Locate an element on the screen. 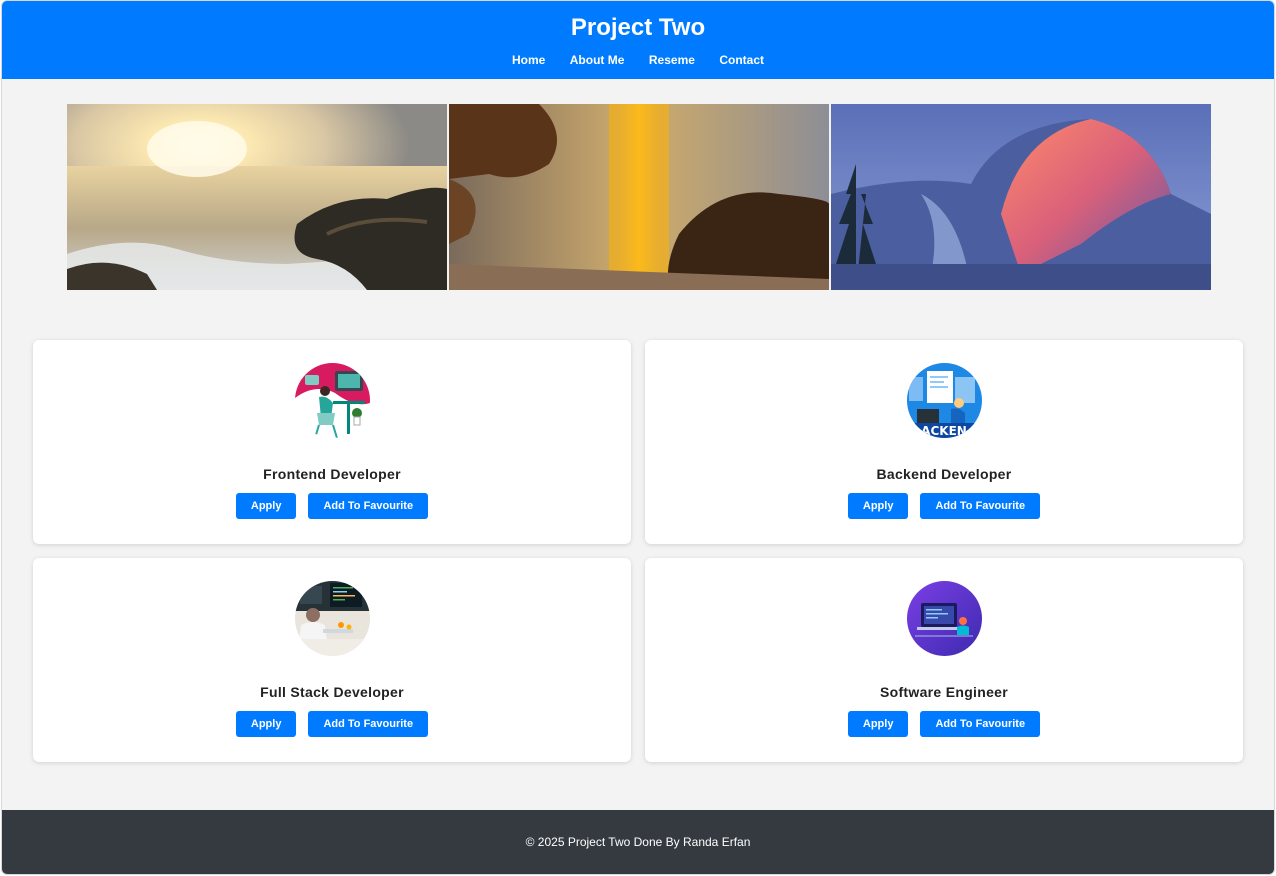 The image size is (1276, 876). site-title: Project Two is located at coordinates (638, 27).